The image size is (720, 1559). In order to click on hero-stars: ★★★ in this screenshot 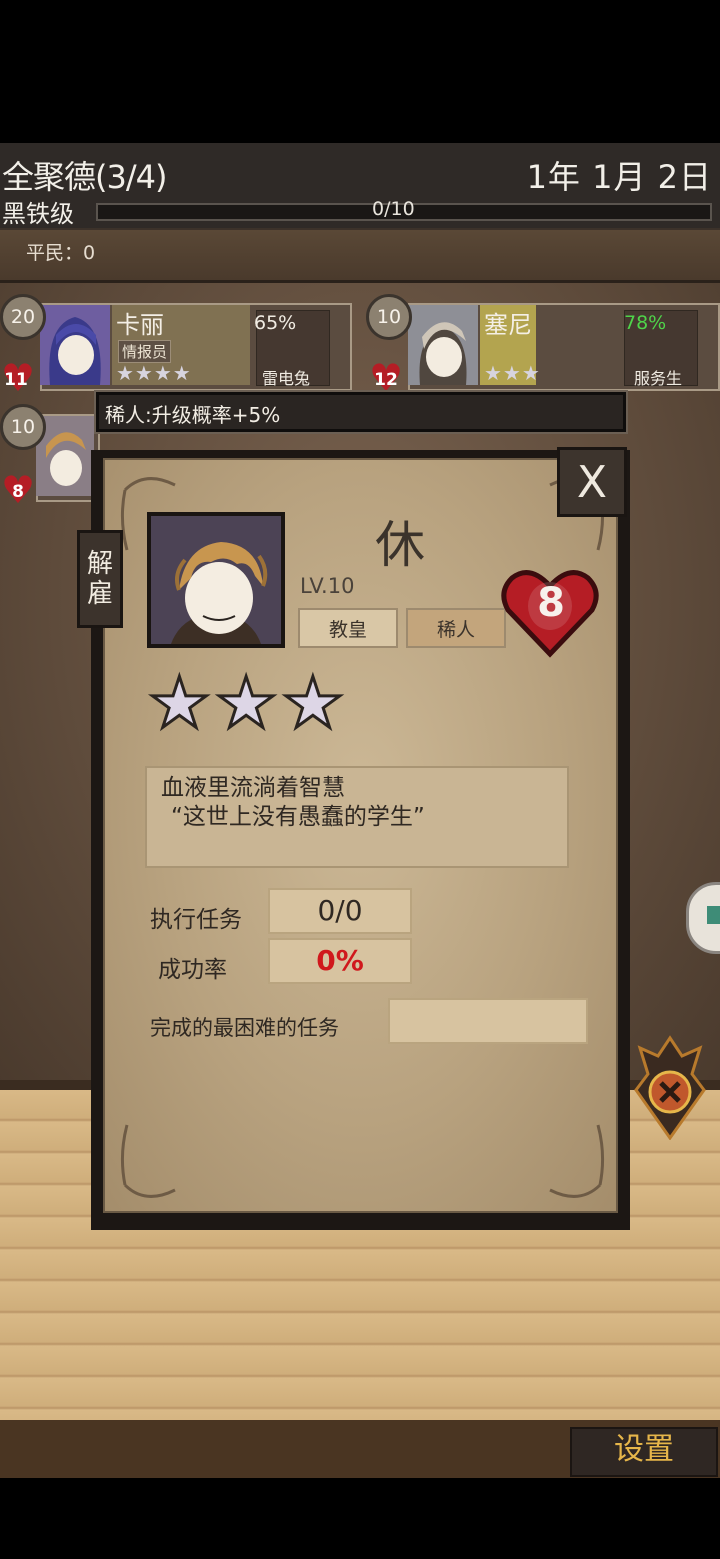, I will do `click(247, 703)`.